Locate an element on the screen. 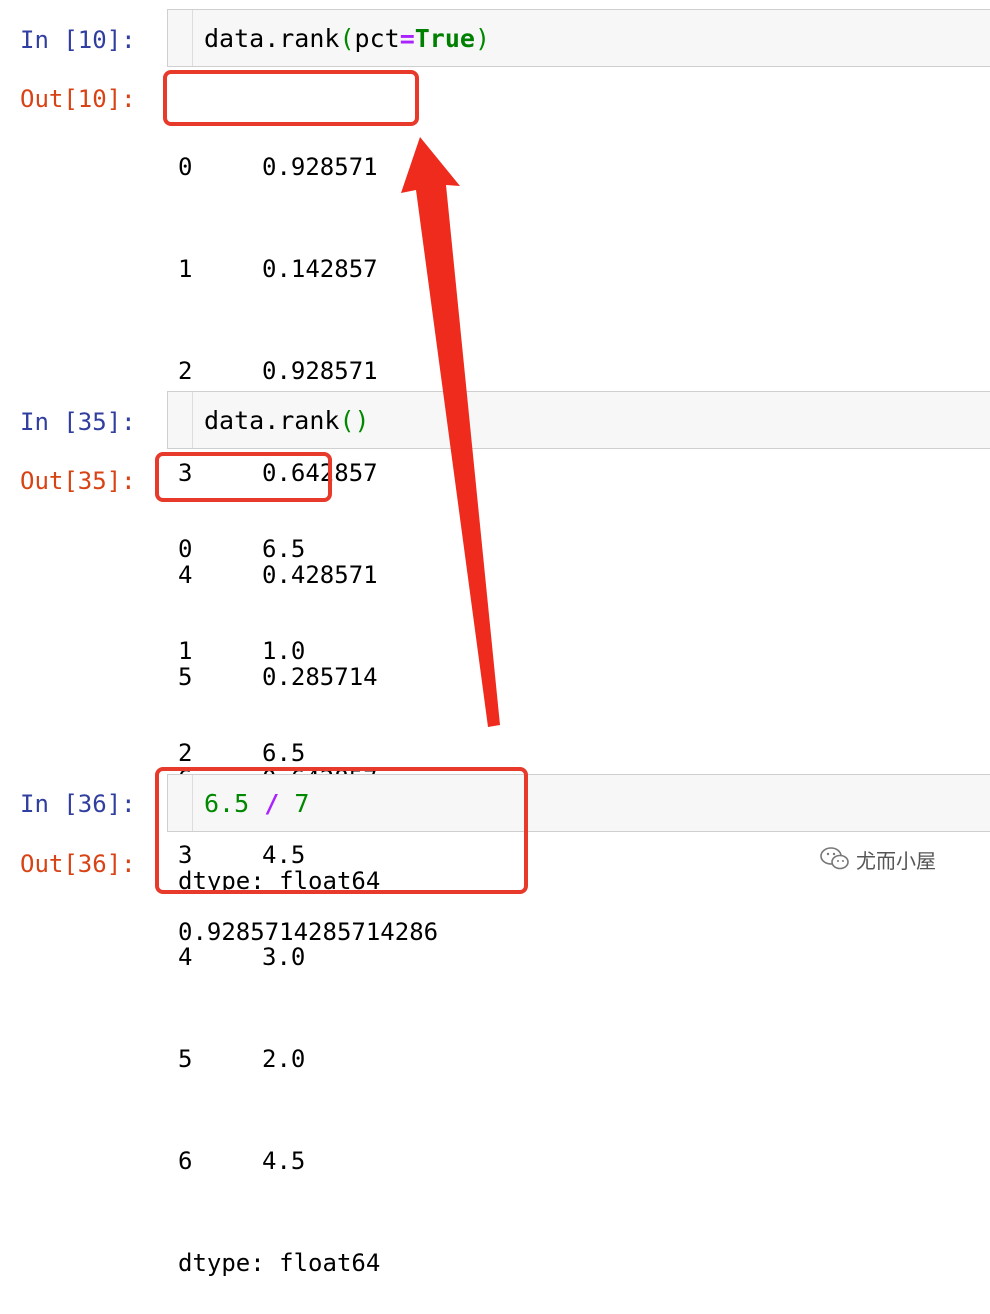  output-row: 6 4.5 is located at coordinates (279, 1161).